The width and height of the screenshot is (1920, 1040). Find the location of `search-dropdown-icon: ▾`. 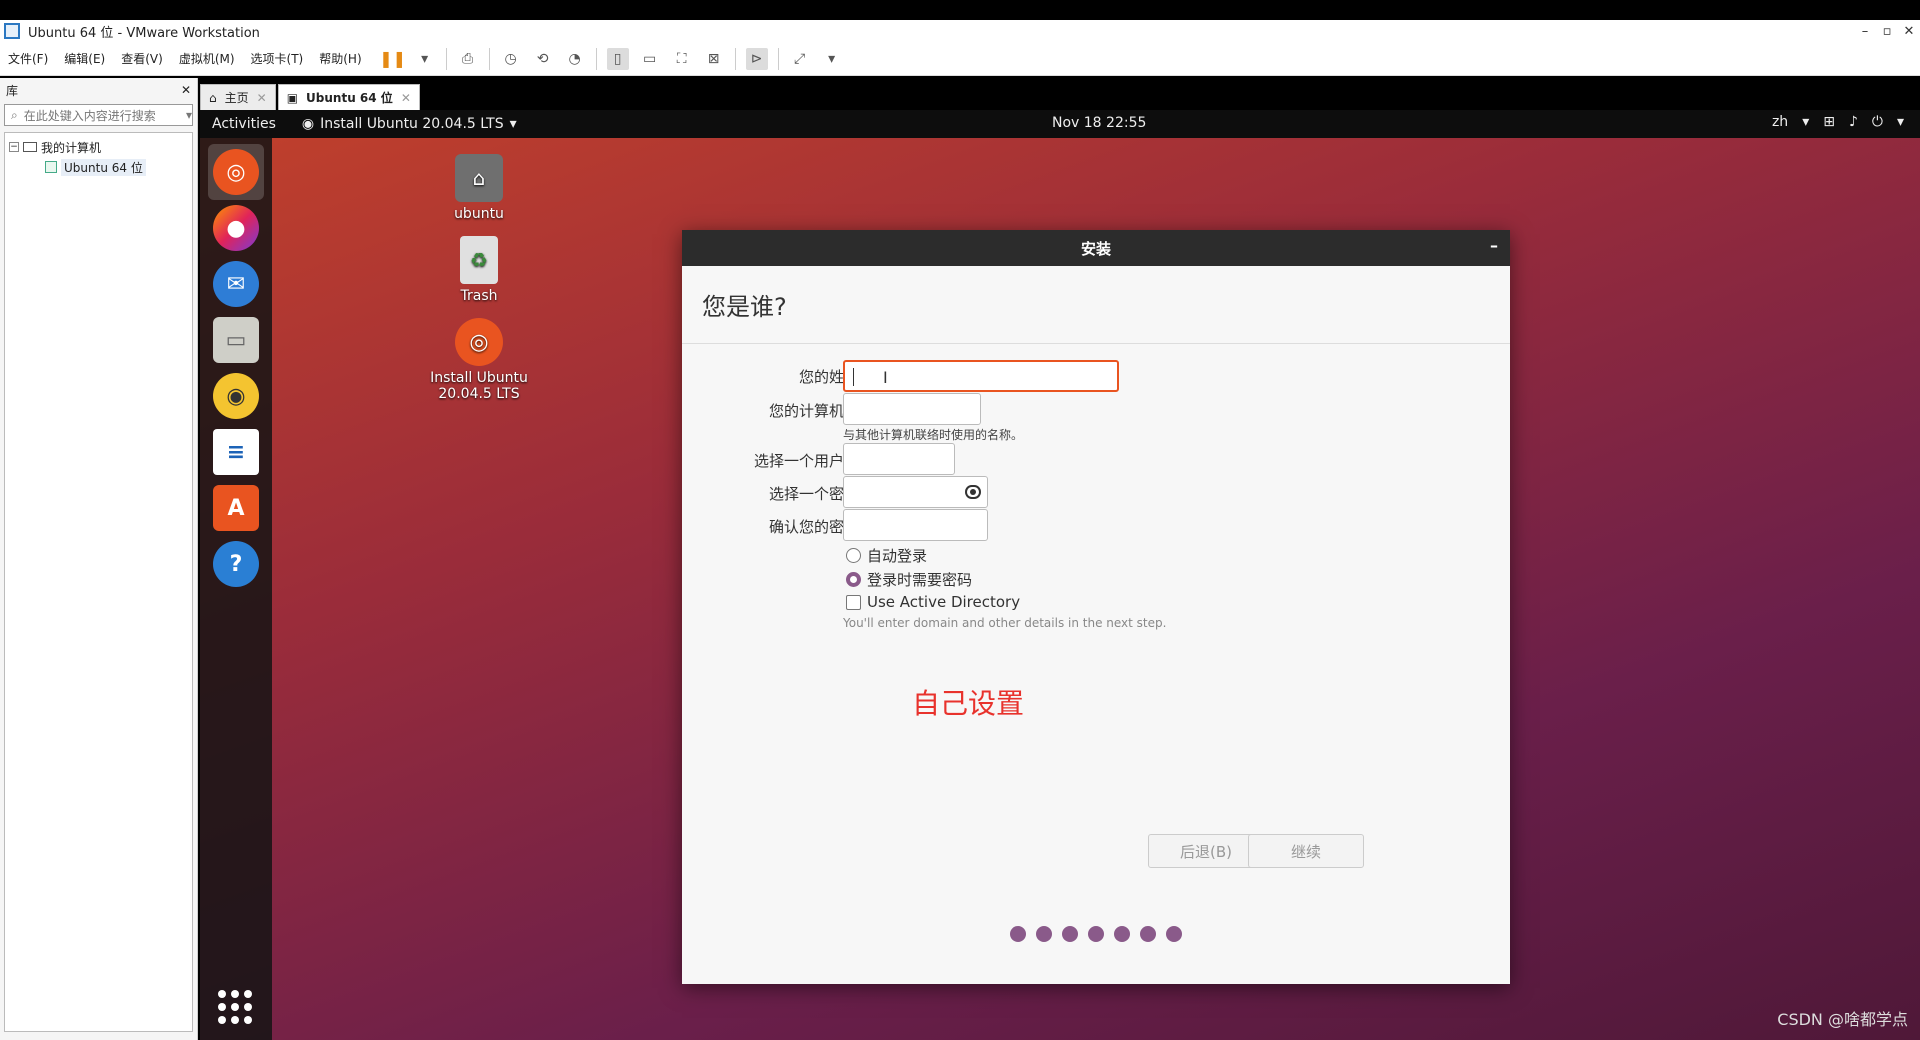

search-dropdown-icon: ▾ is located at coordinates (189, 115).